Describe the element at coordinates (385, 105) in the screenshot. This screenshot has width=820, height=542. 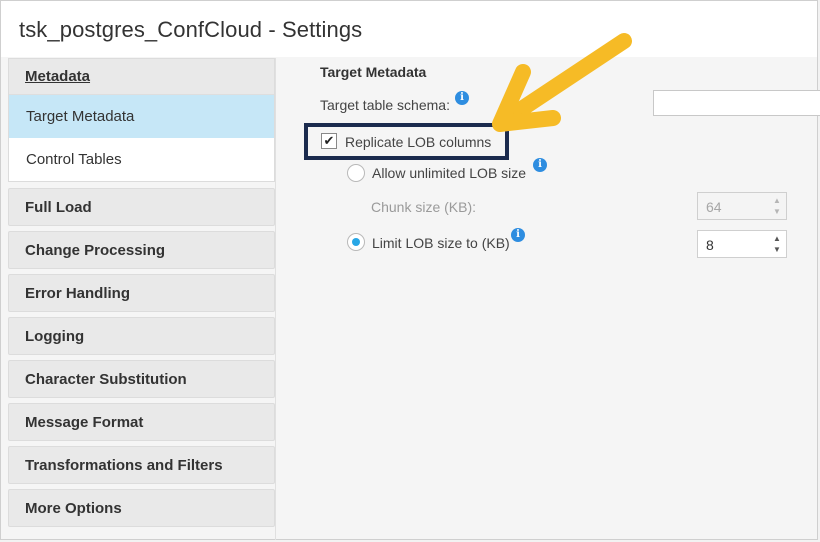
I see `target-table-schema-label: Target table schema:` at that location.